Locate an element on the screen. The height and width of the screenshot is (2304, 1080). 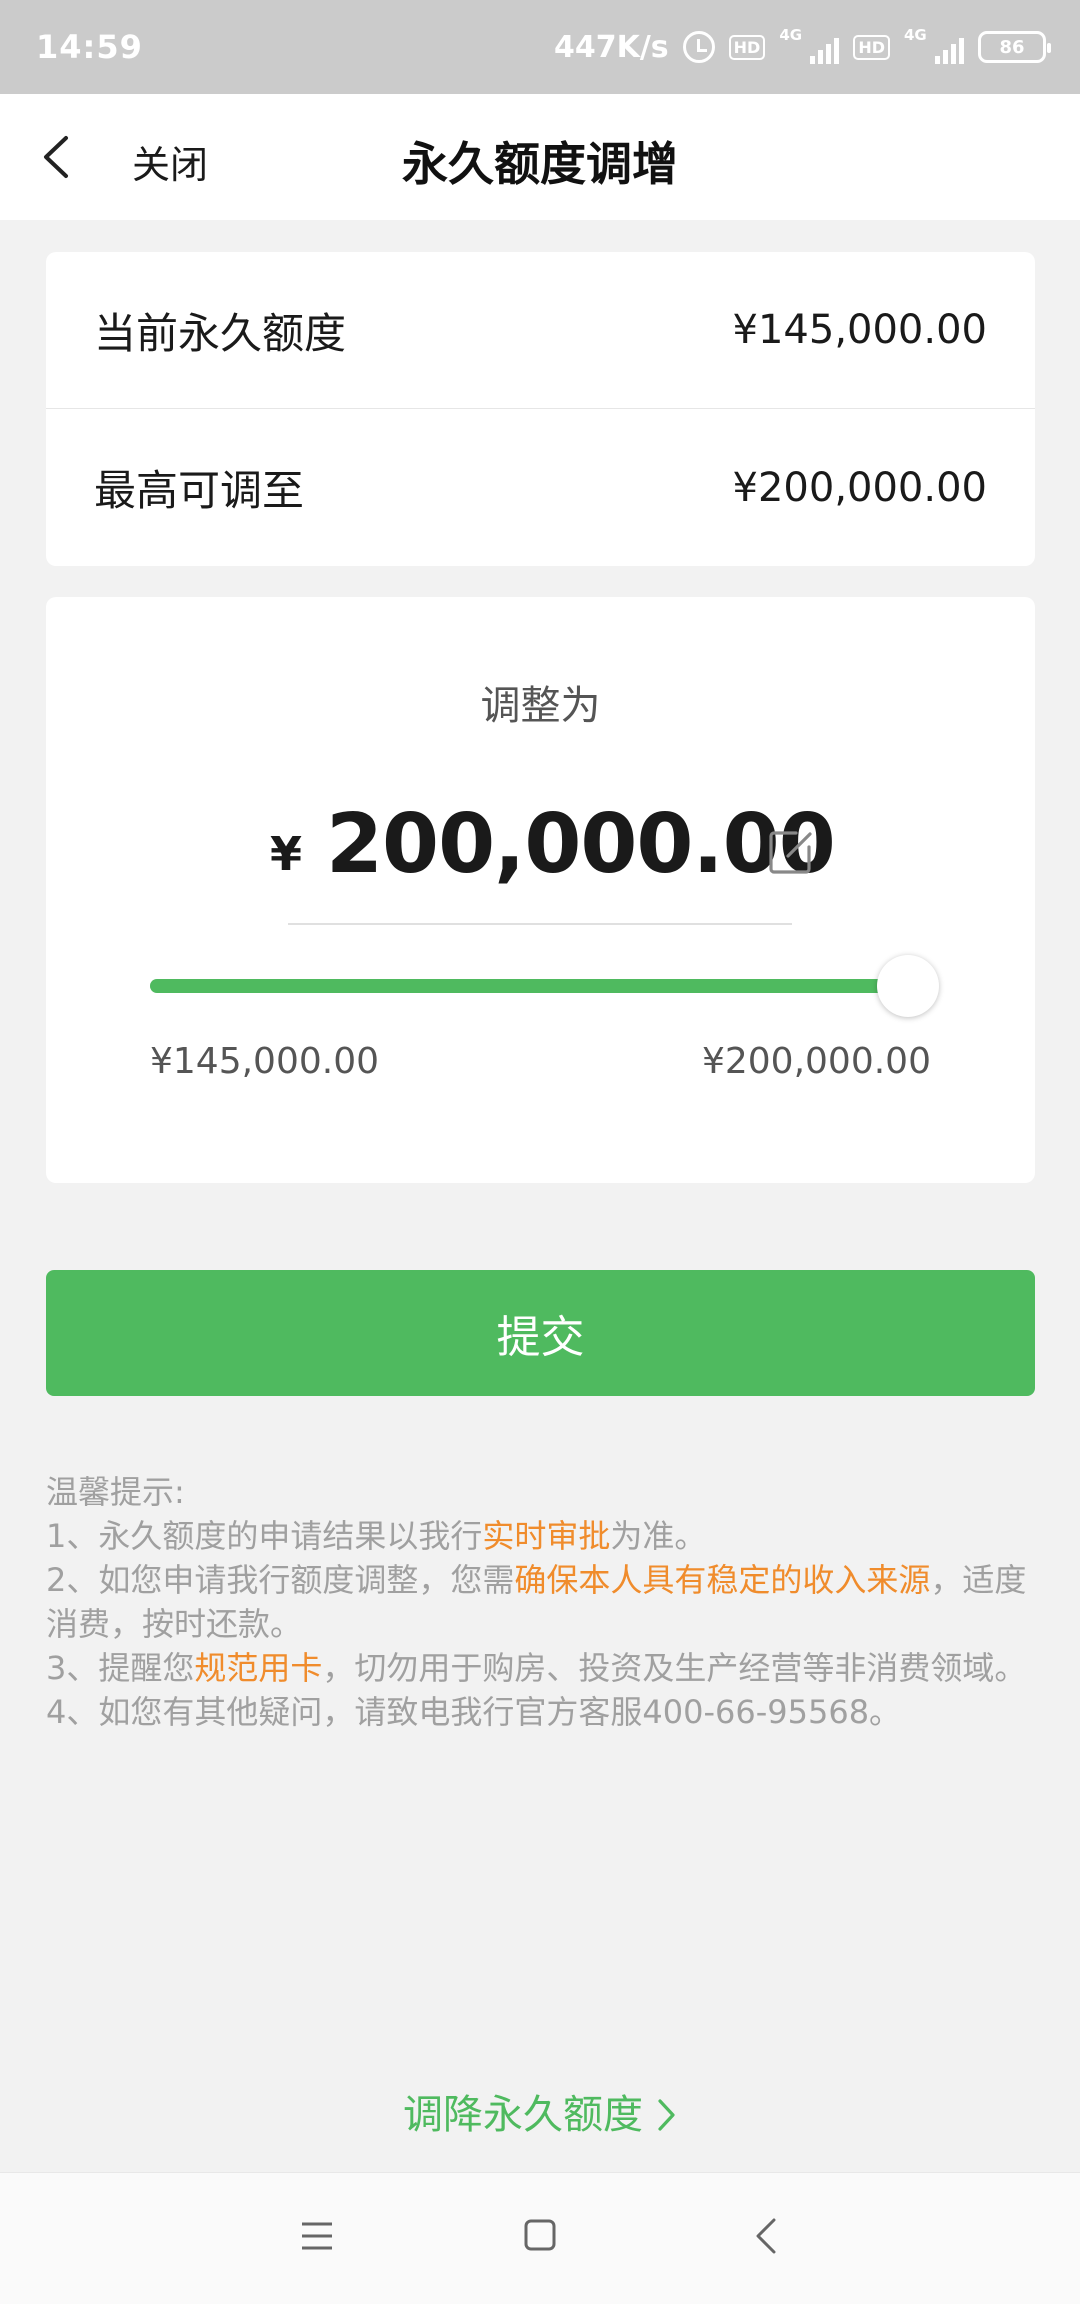
hd-icon: HD is located at coordinates (747, 47).